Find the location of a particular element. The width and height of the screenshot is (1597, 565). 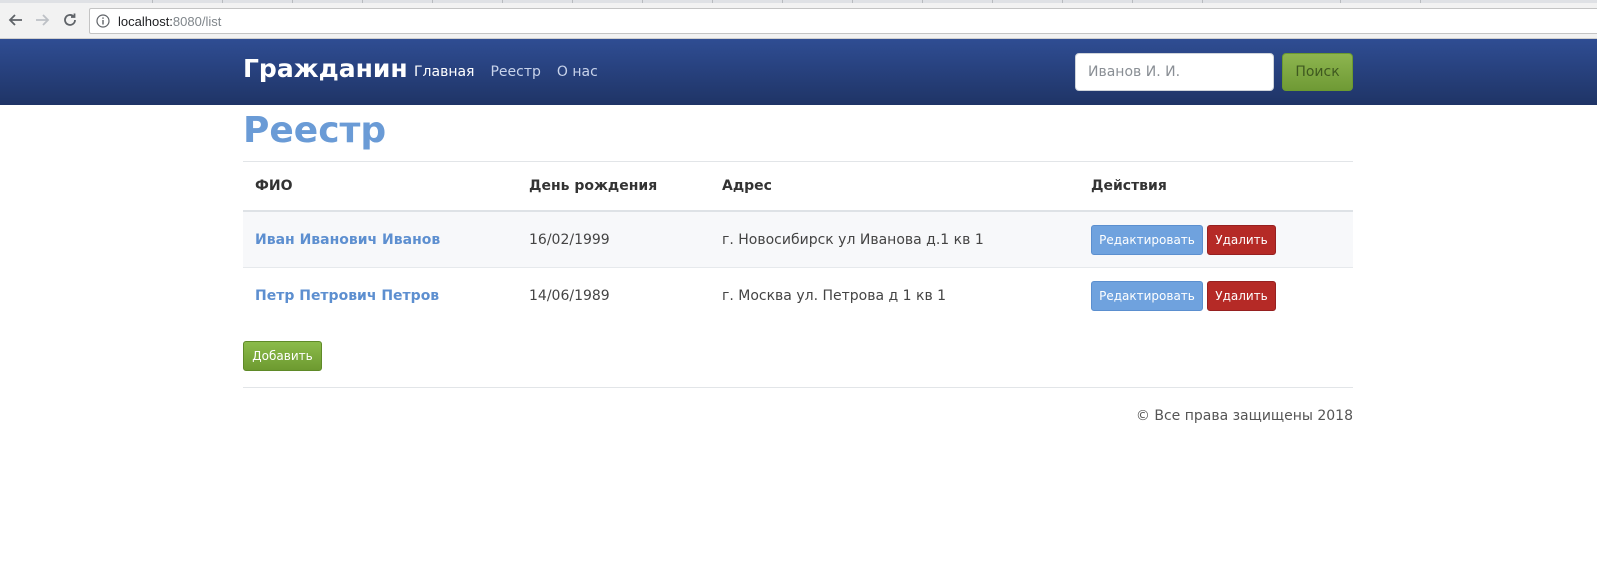

search-input is located at coordinates (1174, 72).